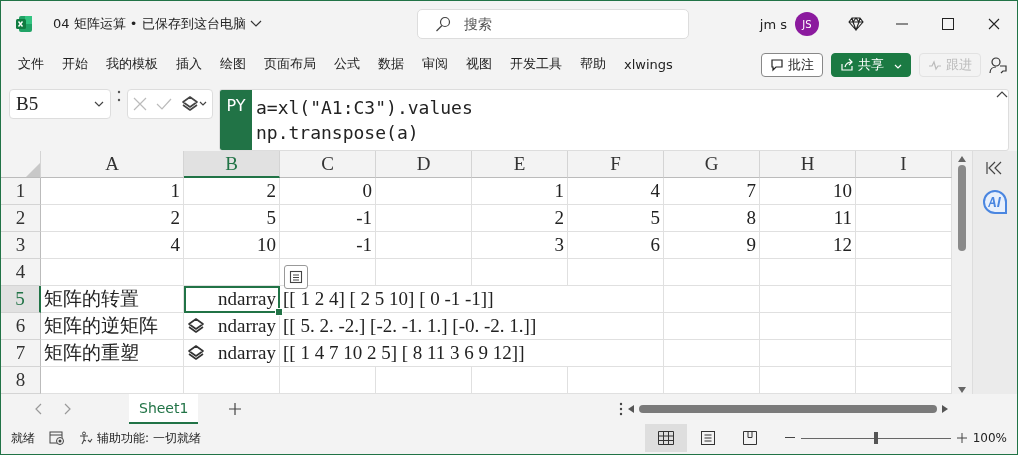 The height and width of the screenshot is (455, 1018). What do you see at coordinates (1002, 94) in the screenshot?
I see `caret-up-icon` at bounding box center [1002, 94].